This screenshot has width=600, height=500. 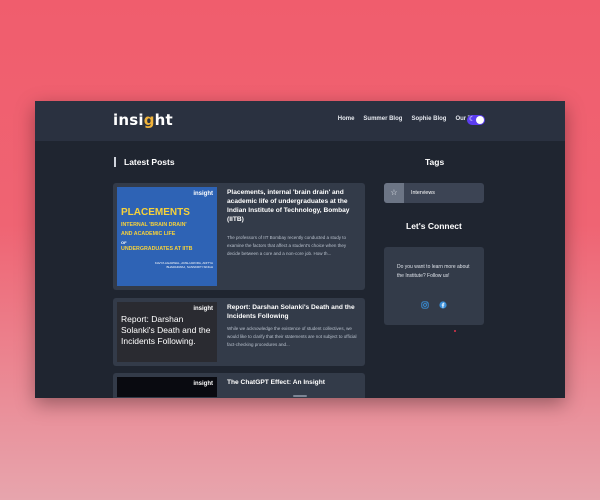 I want to click on post-card: insight The ChatGPT Effect: An Insight, so click(x=239, y=385).